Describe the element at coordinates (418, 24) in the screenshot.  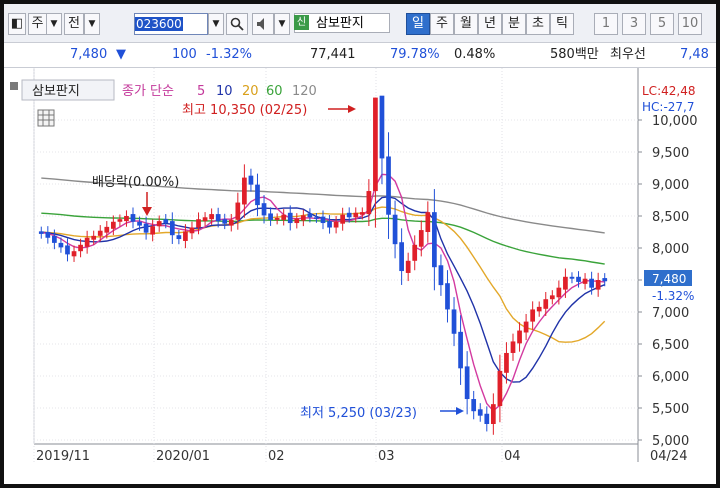
I see `tab-period-0: 일` at that location.